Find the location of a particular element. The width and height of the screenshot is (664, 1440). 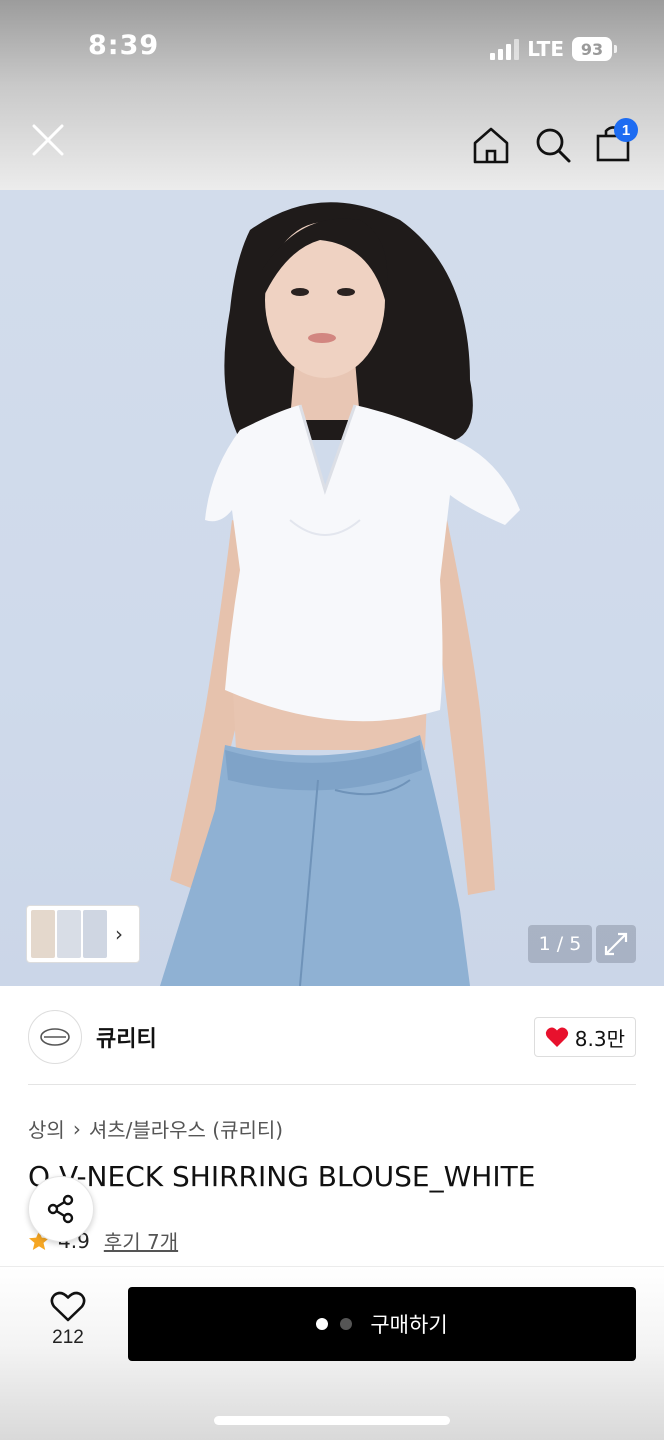

thumbnail-strip-button: › is located at coordinates (83, 934).